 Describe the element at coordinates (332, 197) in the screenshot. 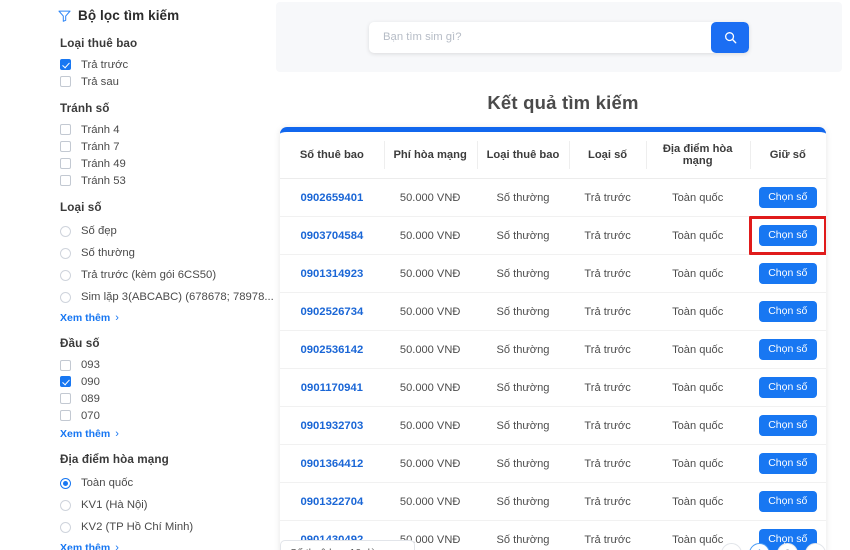

I see `cell-msisdn: 0902659401` at that location.